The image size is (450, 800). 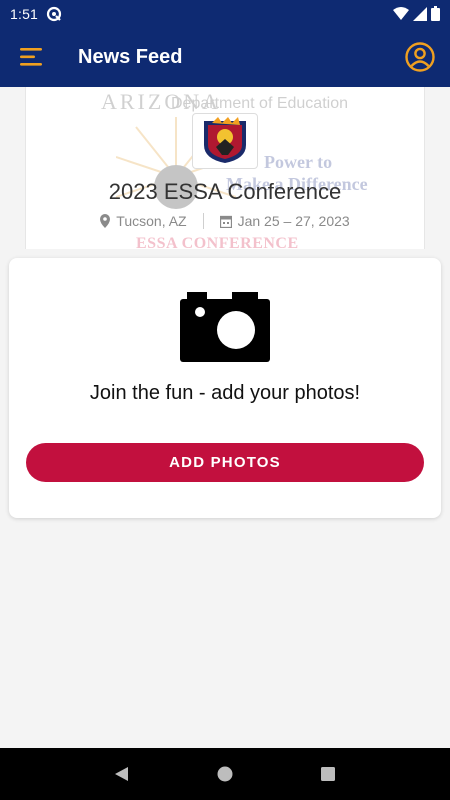 What do you see at coordinates (298, 162) in the screenshot?
I see `power-label: Power to` at bounding box center [298, 162].